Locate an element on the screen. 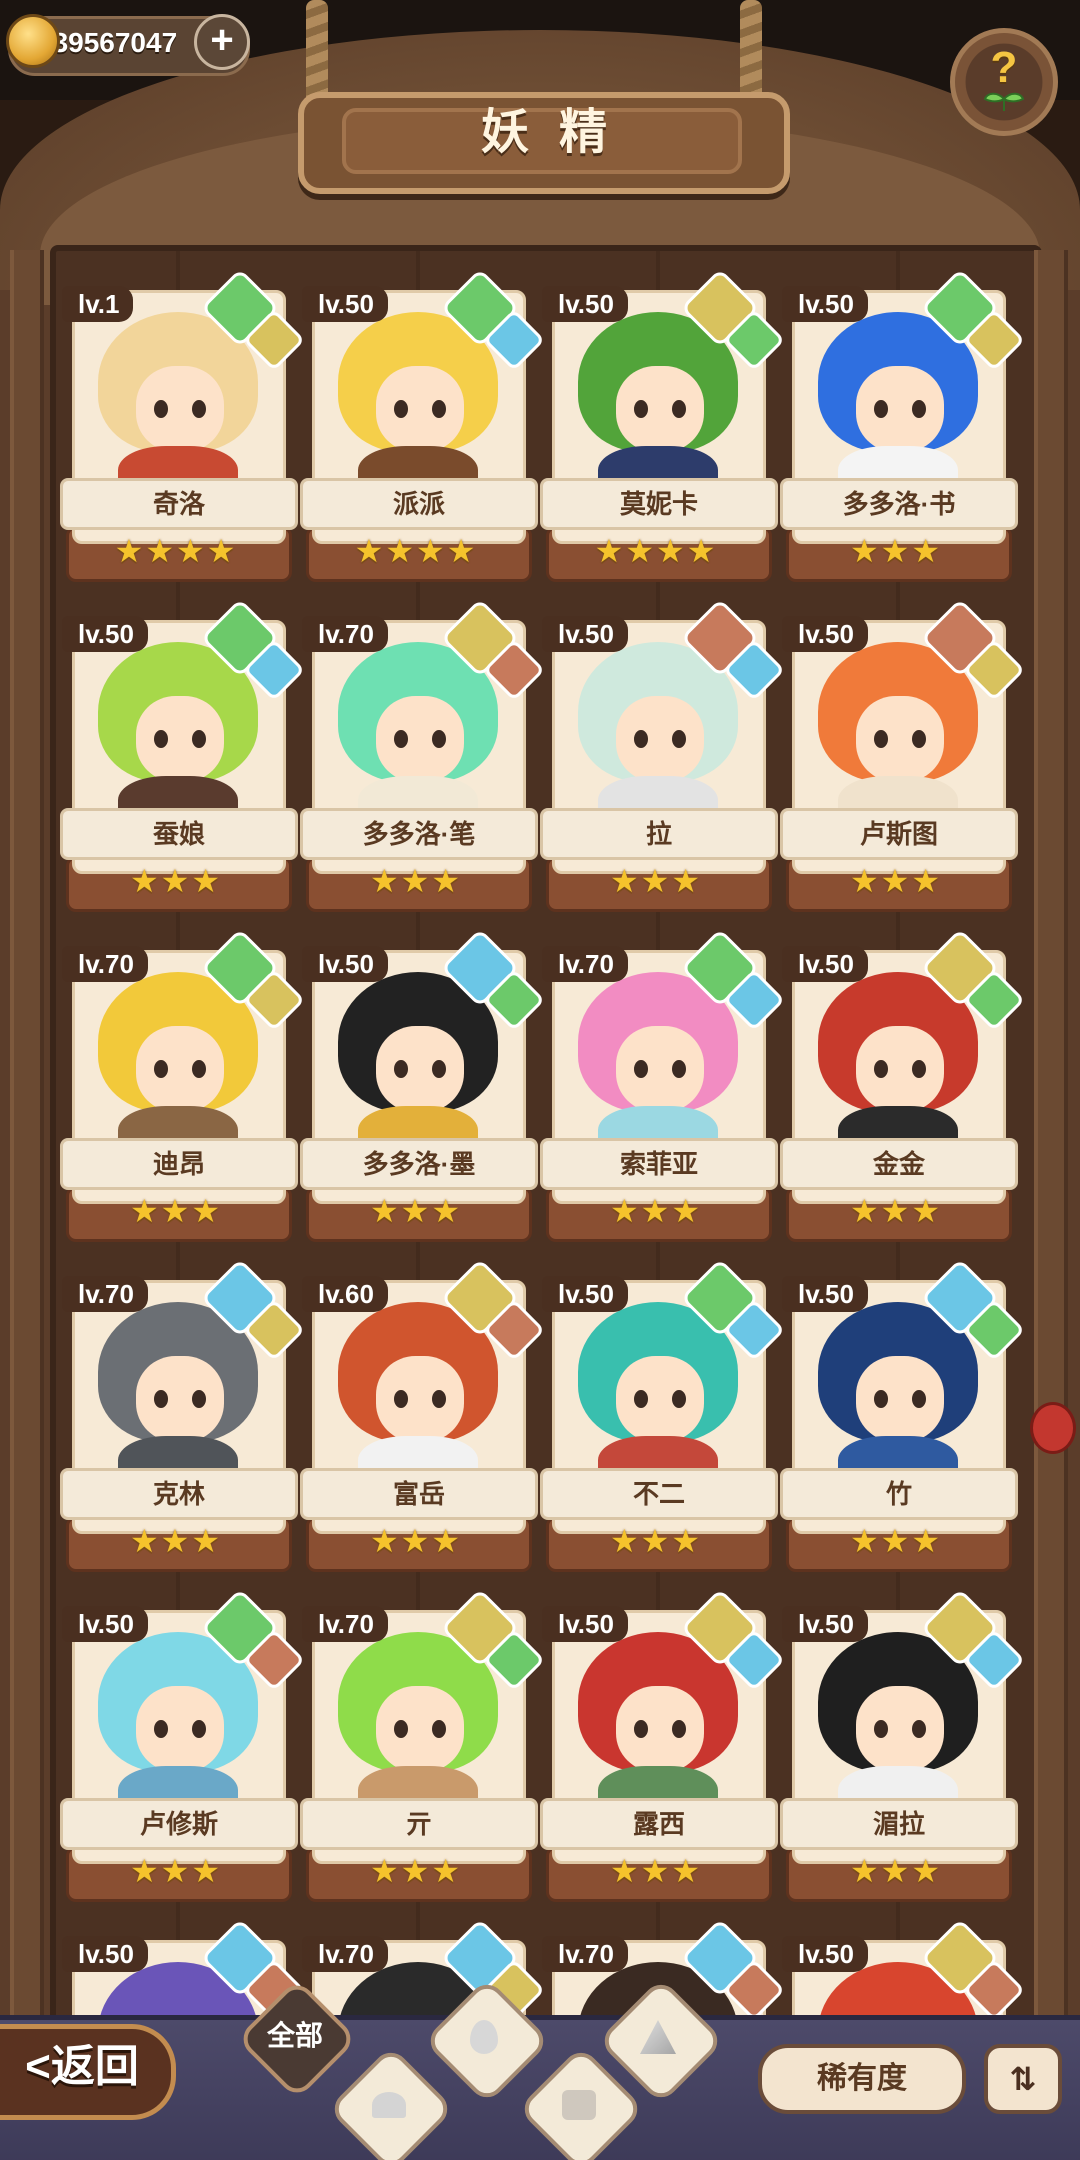 The image size is (1080, 2160). rarity-sort-button: 稀有度 is located at coordinates (862, 2079).